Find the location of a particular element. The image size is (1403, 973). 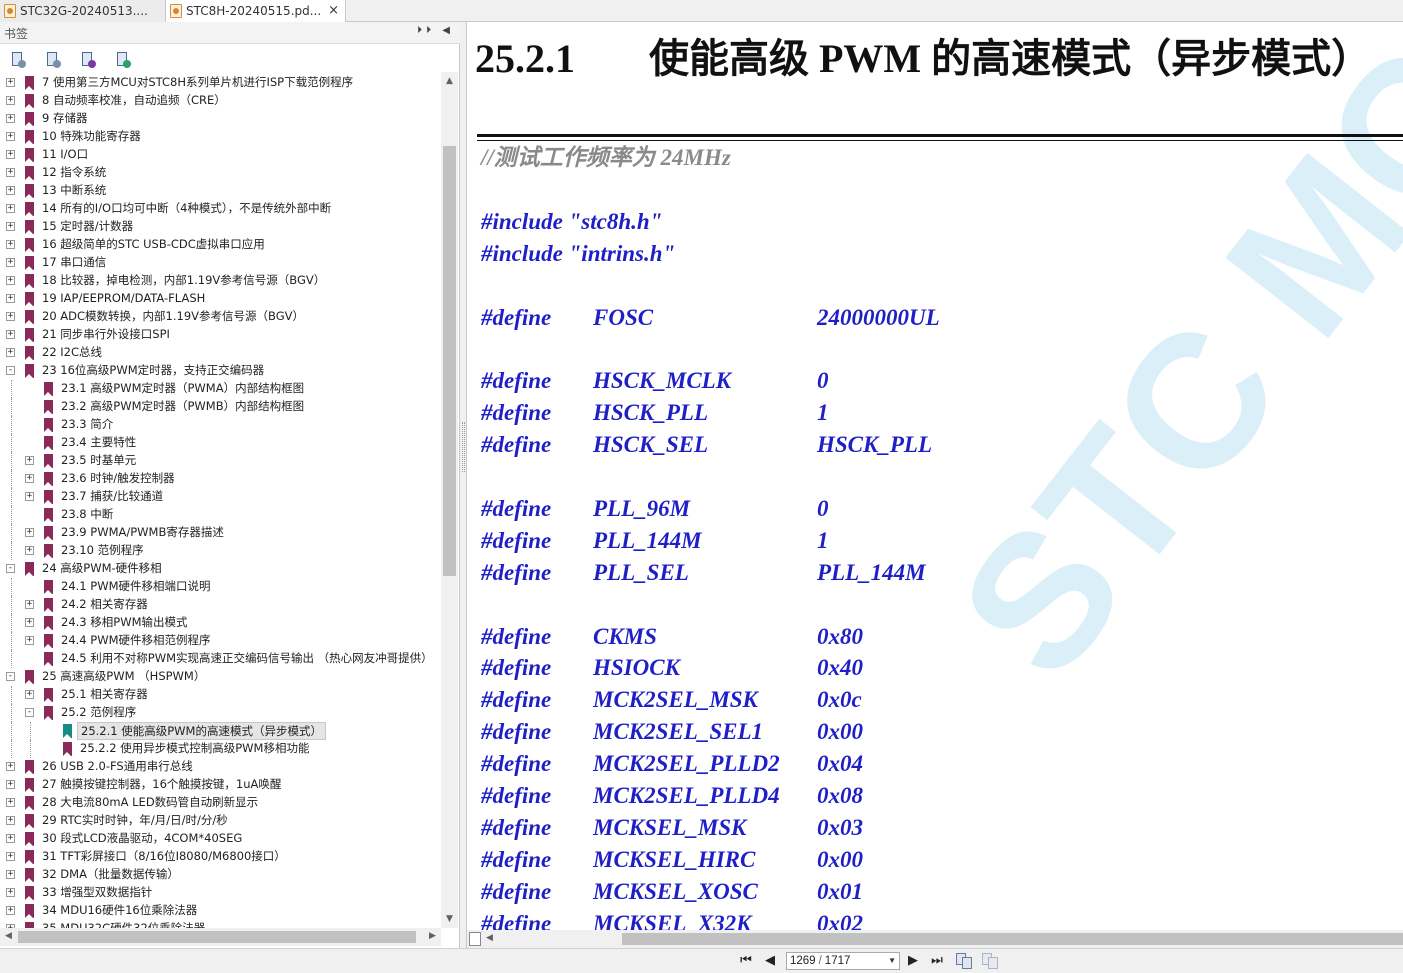

bookmark-item: 23.2 高级PWM定时器（PWMB）内部结构框图 is located at coordinates (220, 407).